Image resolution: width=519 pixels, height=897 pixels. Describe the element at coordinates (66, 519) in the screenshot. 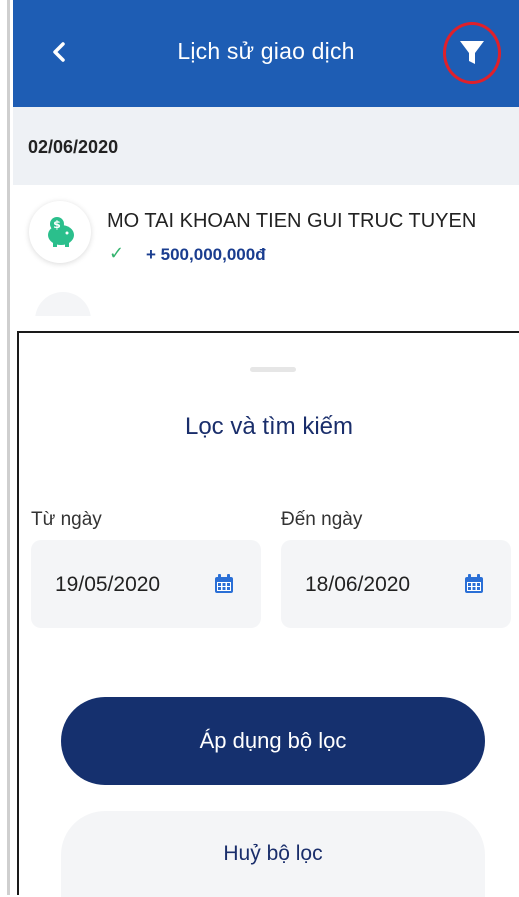

I see `from-date-label: Từ ngày` at that location.